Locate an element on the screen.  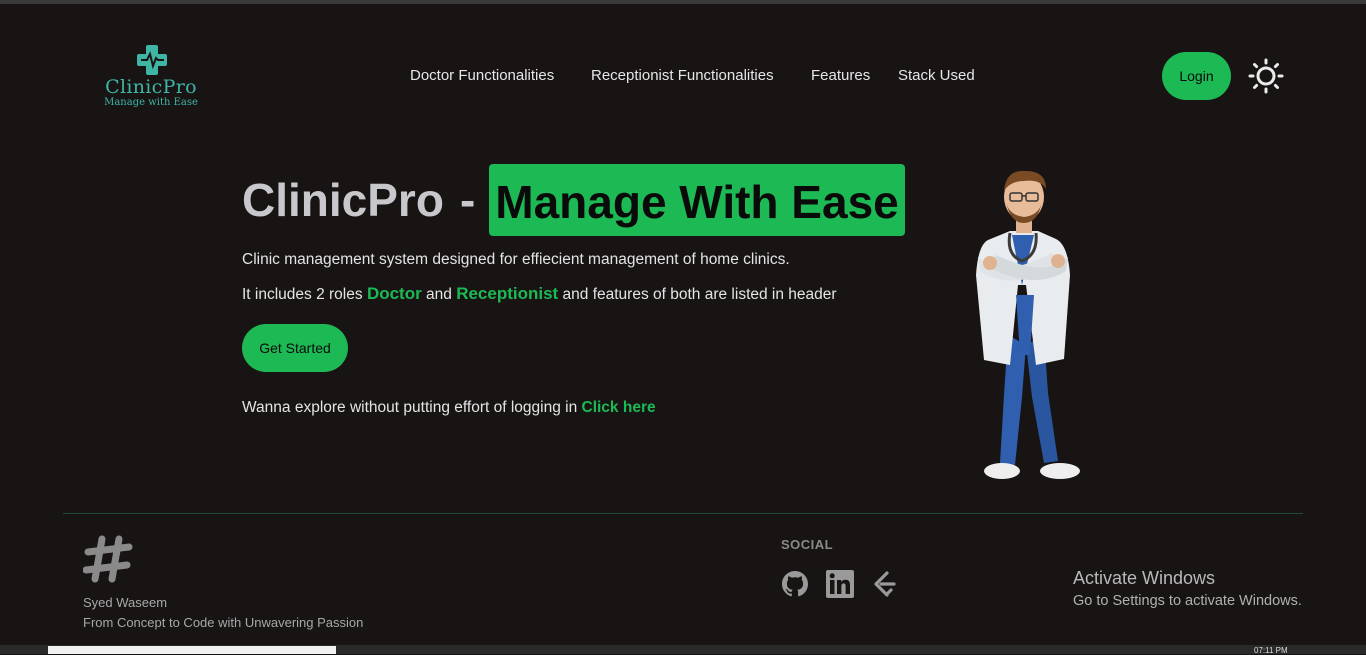
social-heading: SOCIAL is located at coordinates (807, 544).